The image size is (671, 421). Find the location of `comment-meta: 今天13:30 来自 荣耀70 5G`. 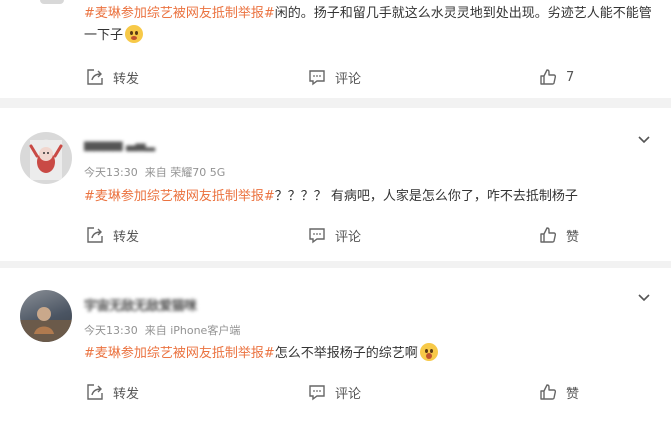

comment-meta: 今天13:30 来自 荣耀70 5G is located at coordinates (158, 172).